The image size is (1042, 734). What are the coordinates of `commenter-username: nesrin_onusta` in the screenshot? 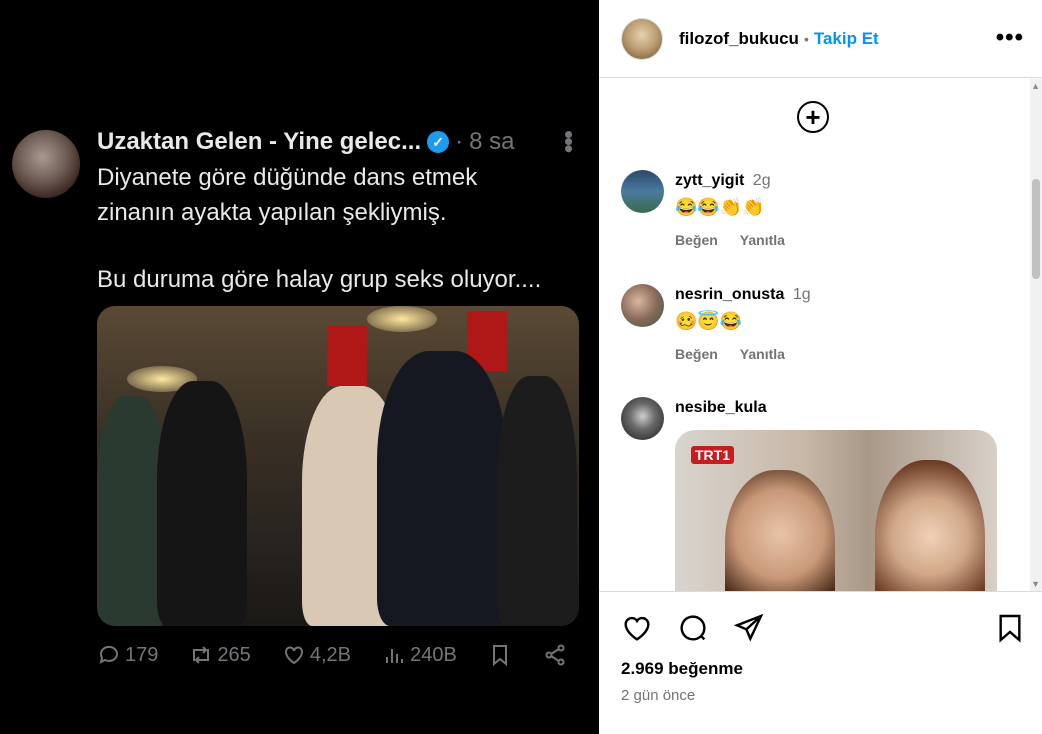 It's located at (729, 294).